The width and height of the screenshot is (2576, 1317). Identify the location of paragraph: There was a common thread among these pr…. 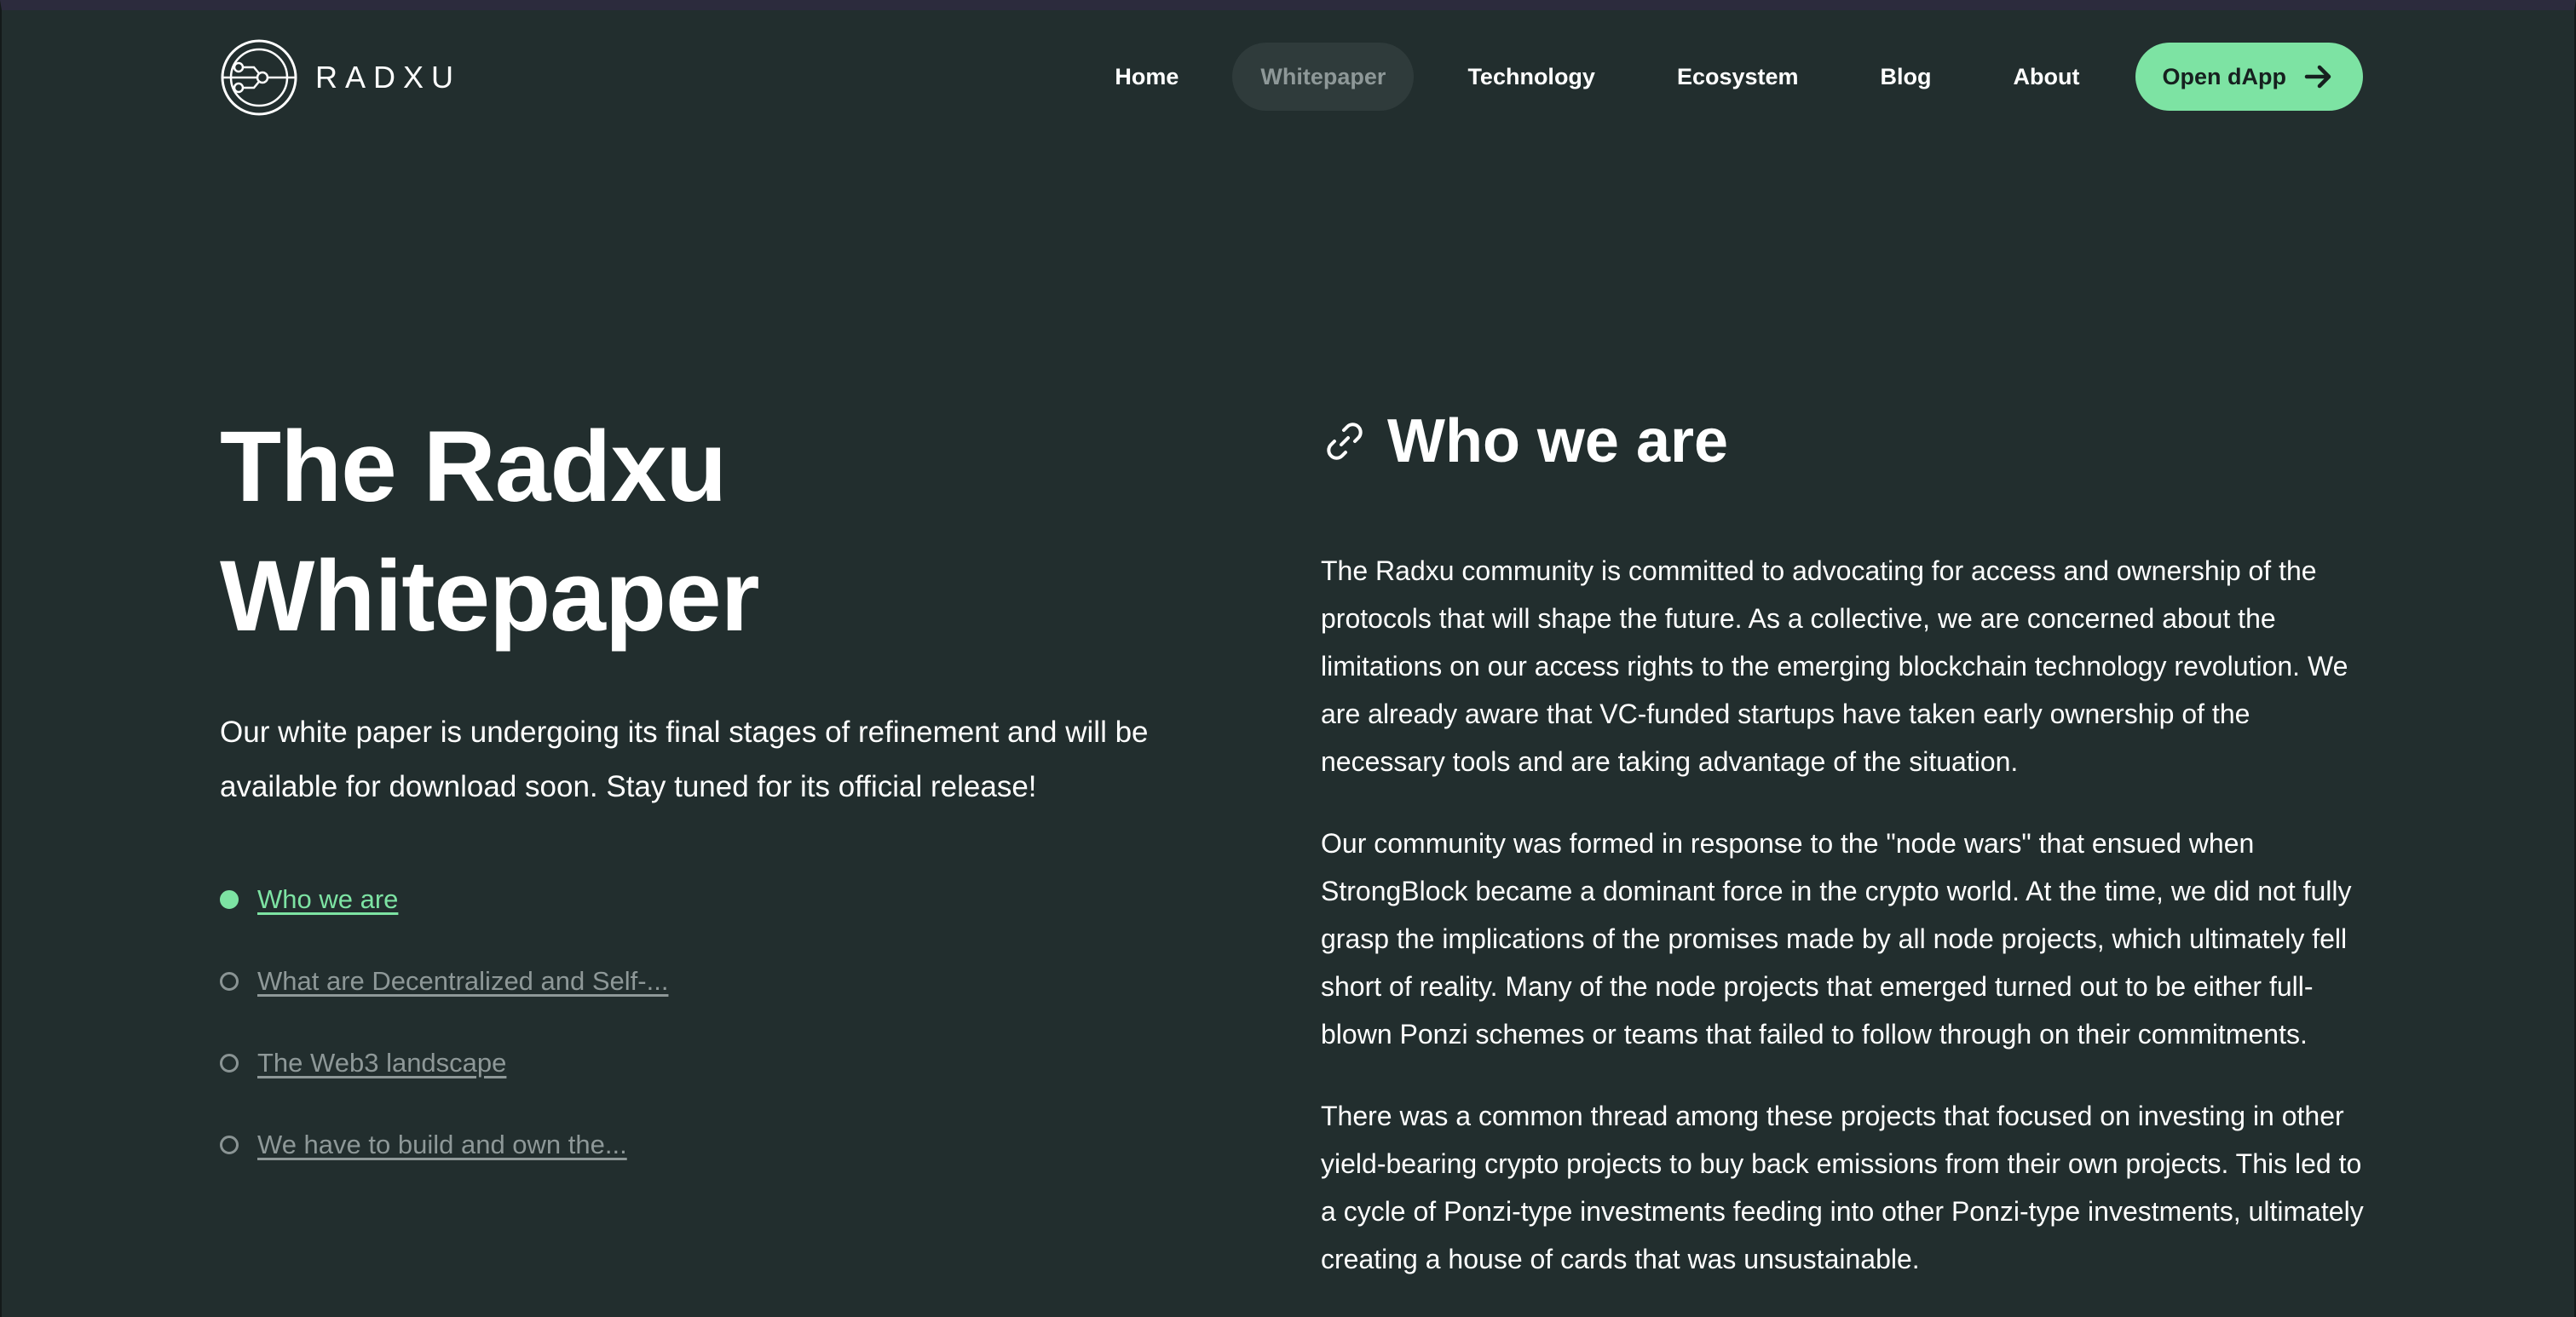
(1842, 1188).